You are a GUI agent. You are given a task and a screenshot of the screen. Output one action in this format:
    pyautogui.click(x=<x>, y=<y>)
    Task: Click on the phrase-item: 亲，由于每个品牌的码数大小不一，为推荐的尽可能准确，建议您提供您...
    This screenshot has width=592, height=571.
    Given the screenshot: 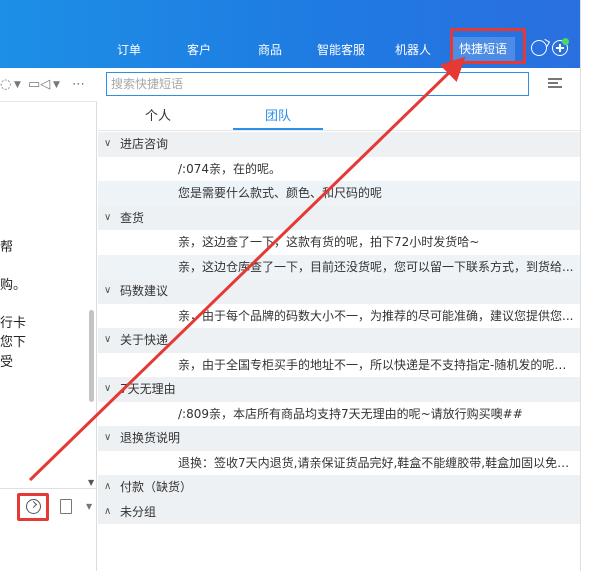 What is the action you would take?
    pyautogui.click(x=339, y=316)
    